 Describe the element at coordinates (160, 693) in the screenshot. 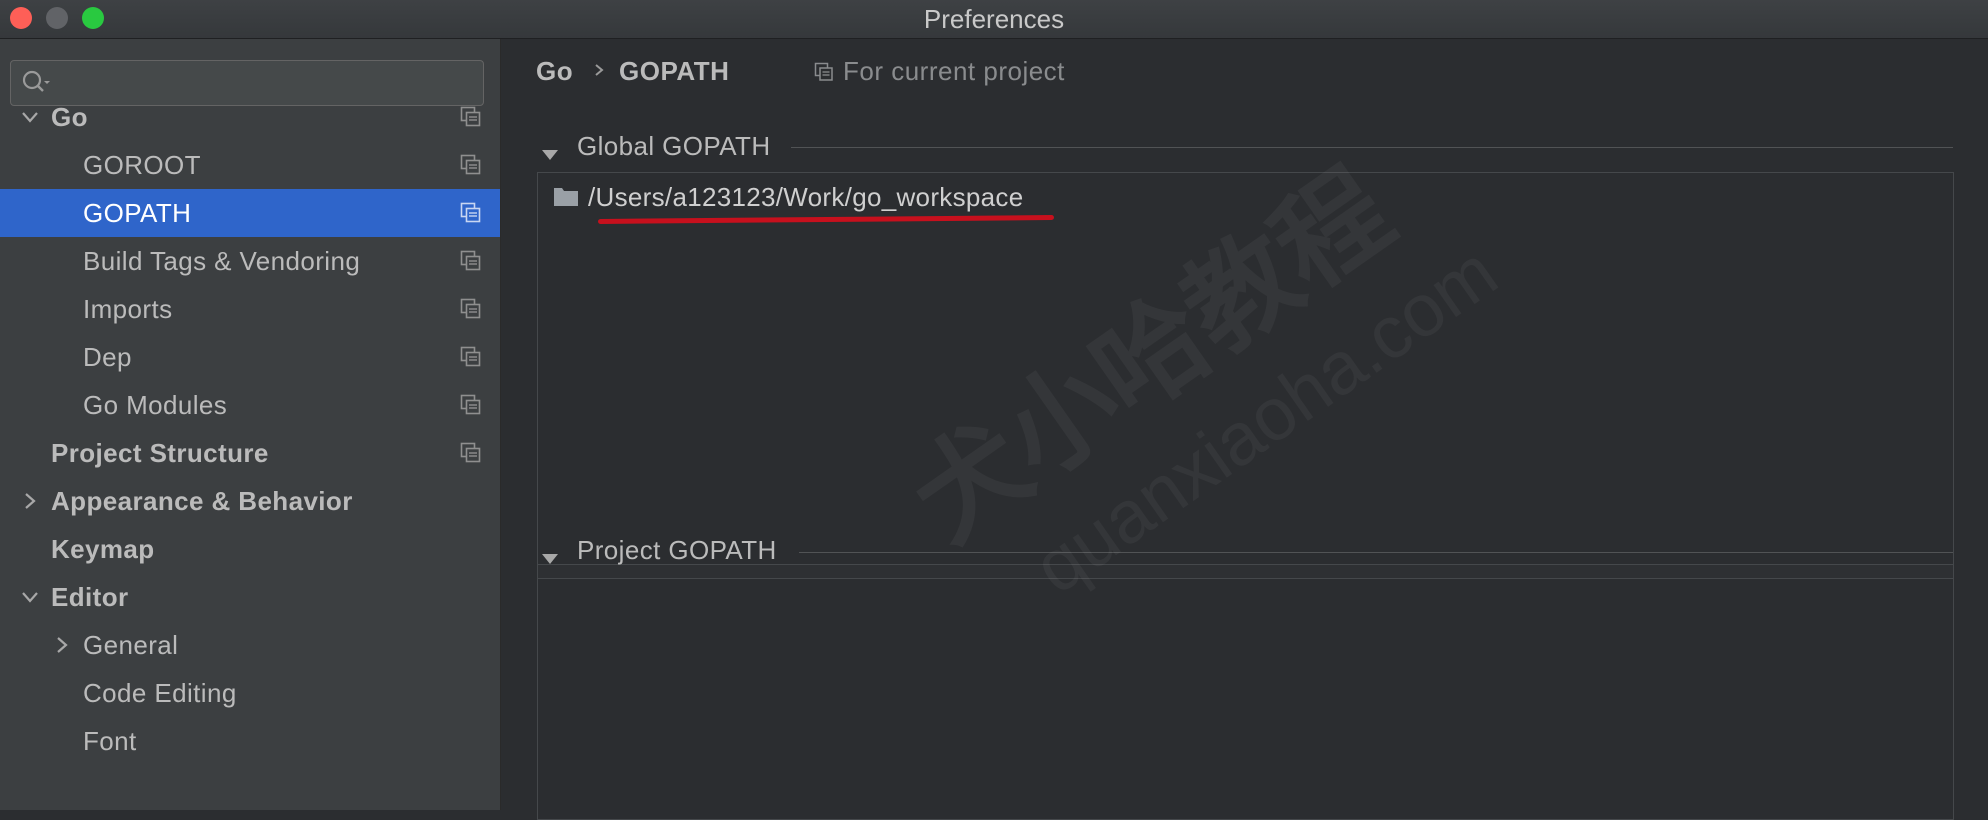

I see `sidebar-item-label: Code Editing` at that location.